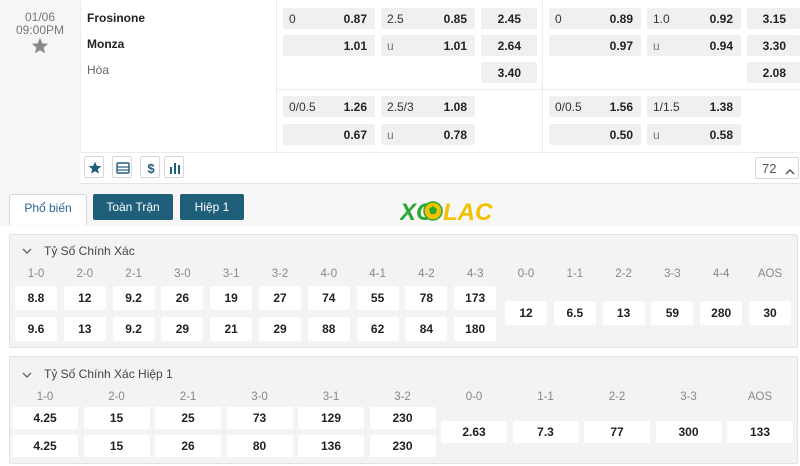 Image resolution: width=800 pixels, height=466 pixels. What do you see at coordinates (329, 134) in the screenshot?
I see `ft-alt-handicap-away: 0.67` at bounding box center [329, 134].